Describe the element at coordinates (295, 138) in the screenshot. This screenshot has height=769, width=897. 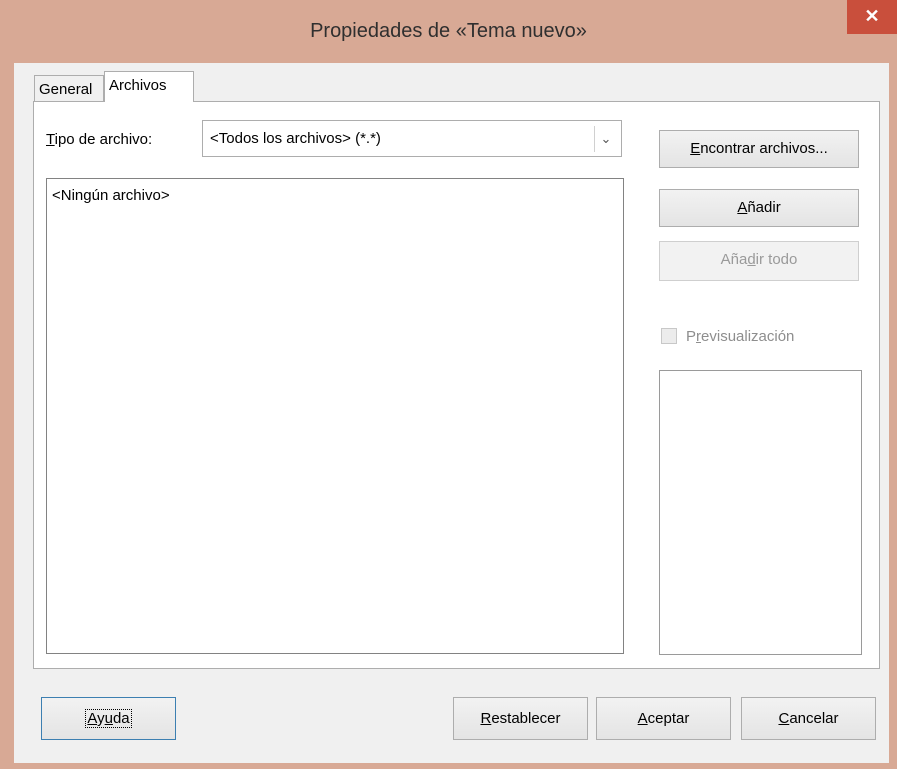
I see `file-type-value: <Todos los archivos> (*.*)` at that location.